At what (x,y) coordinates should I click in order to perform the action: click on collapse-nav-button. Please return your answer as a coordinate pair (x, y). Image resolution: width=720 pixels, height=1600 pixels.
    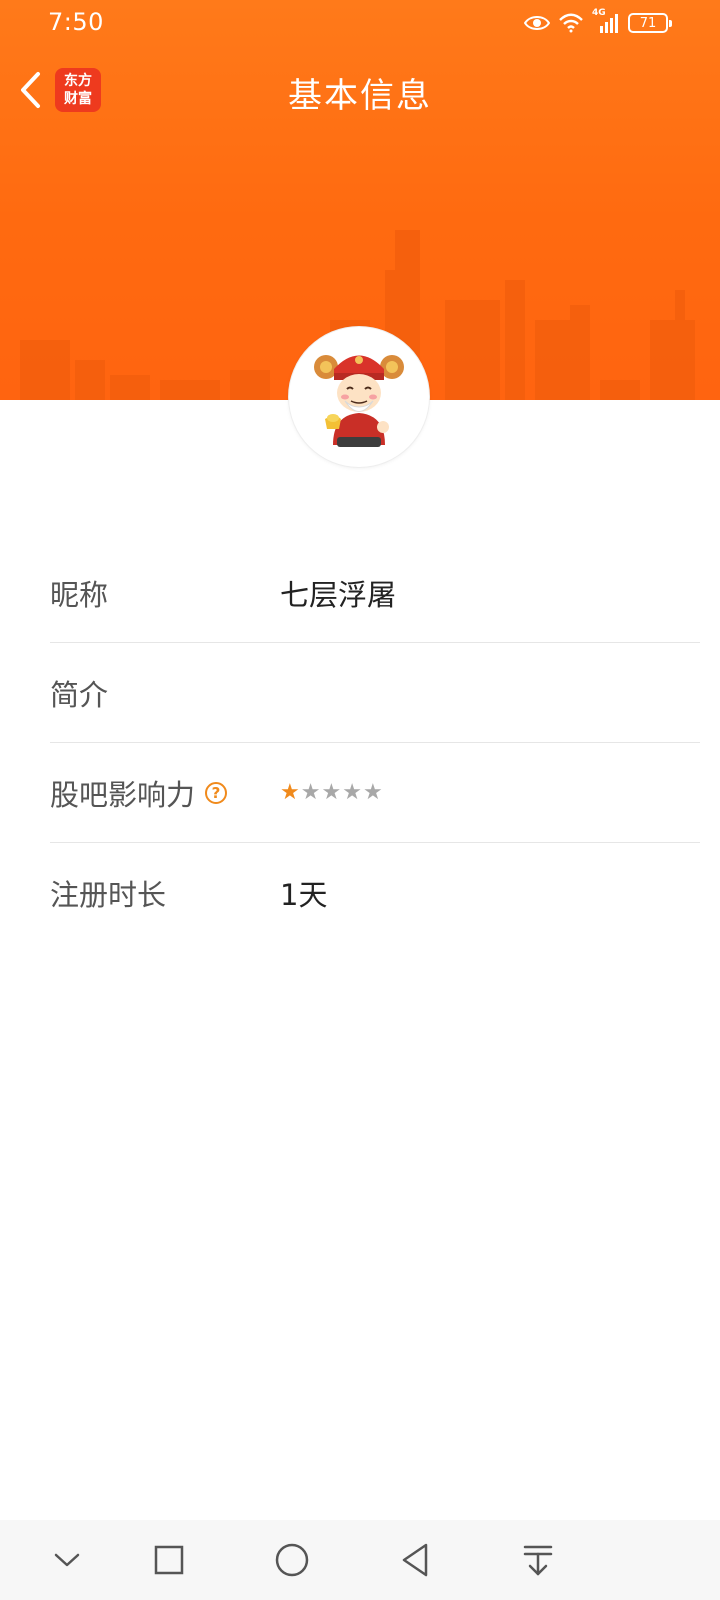
    Looking at the image, I should click on (67, 1560).